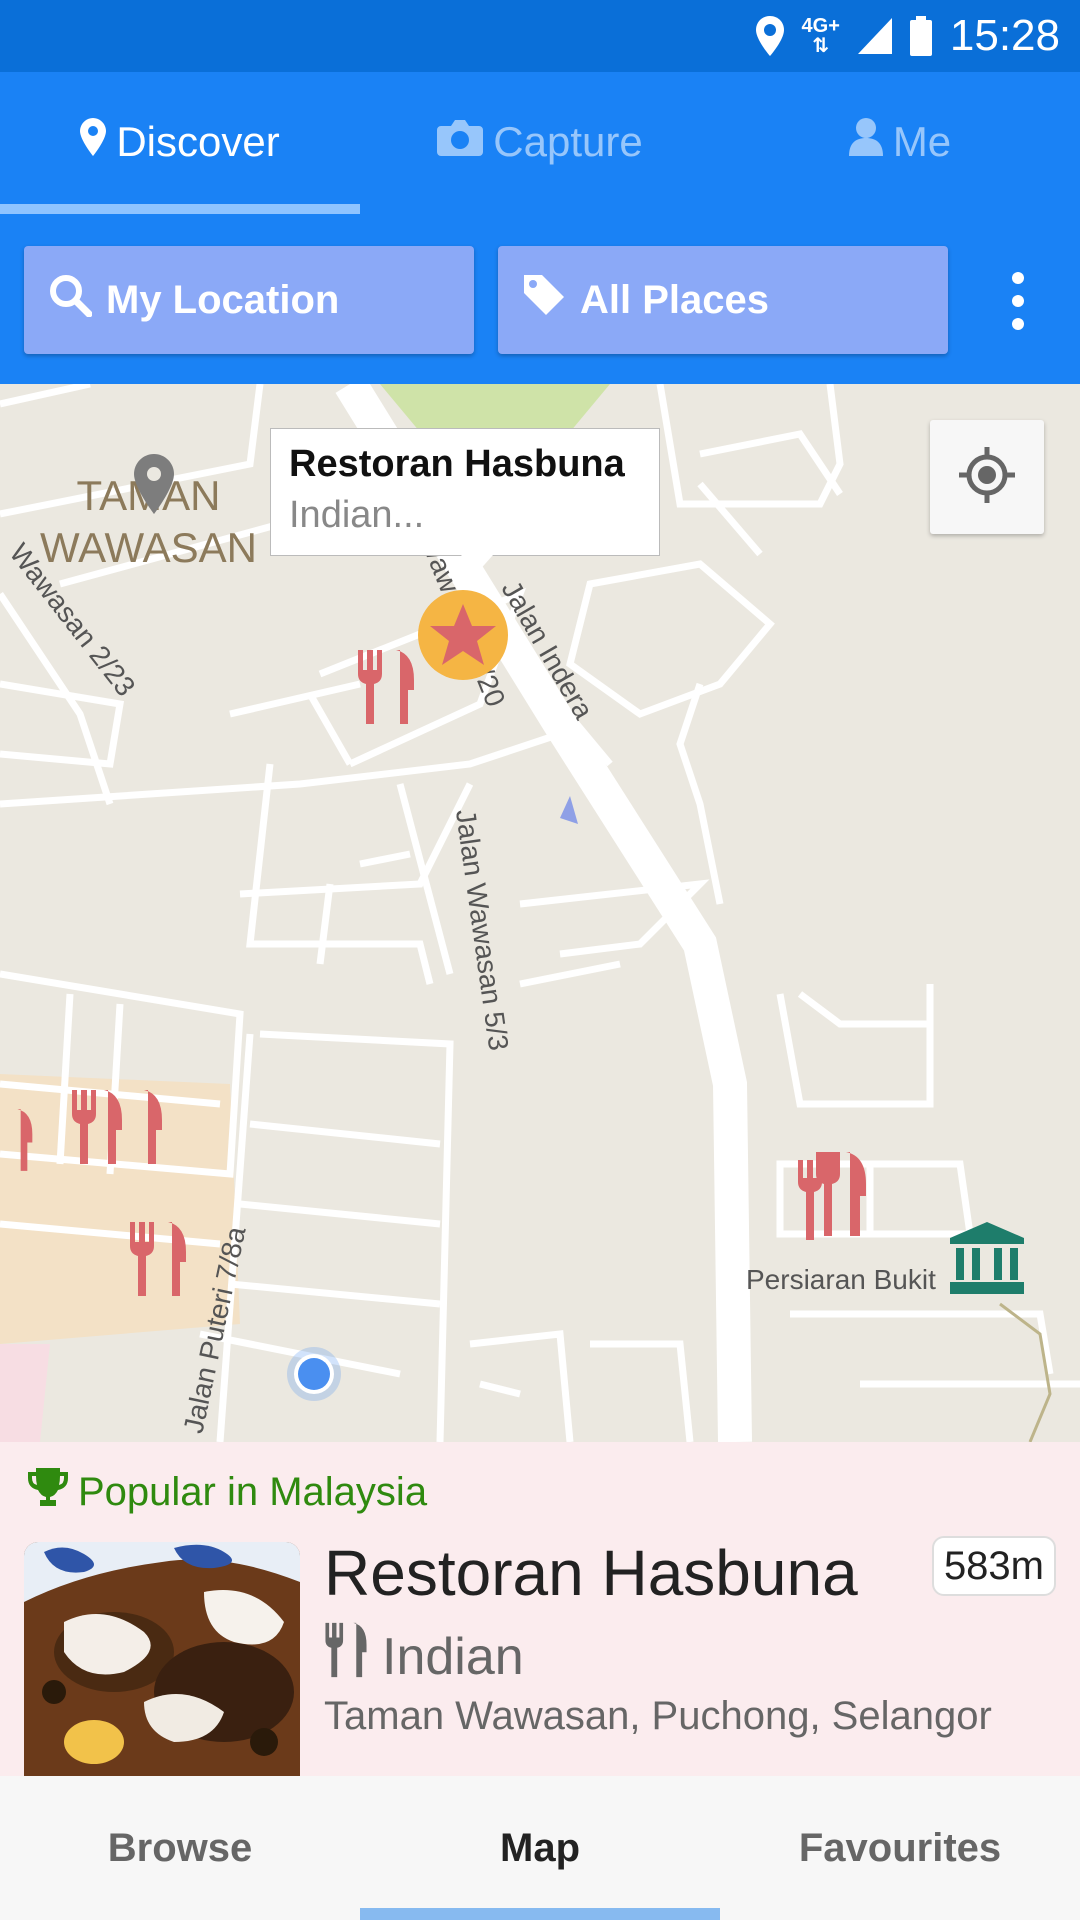 The width and height of the screenshot is (1080, 1920). I want to click on signal-icon, so click(874, 36).